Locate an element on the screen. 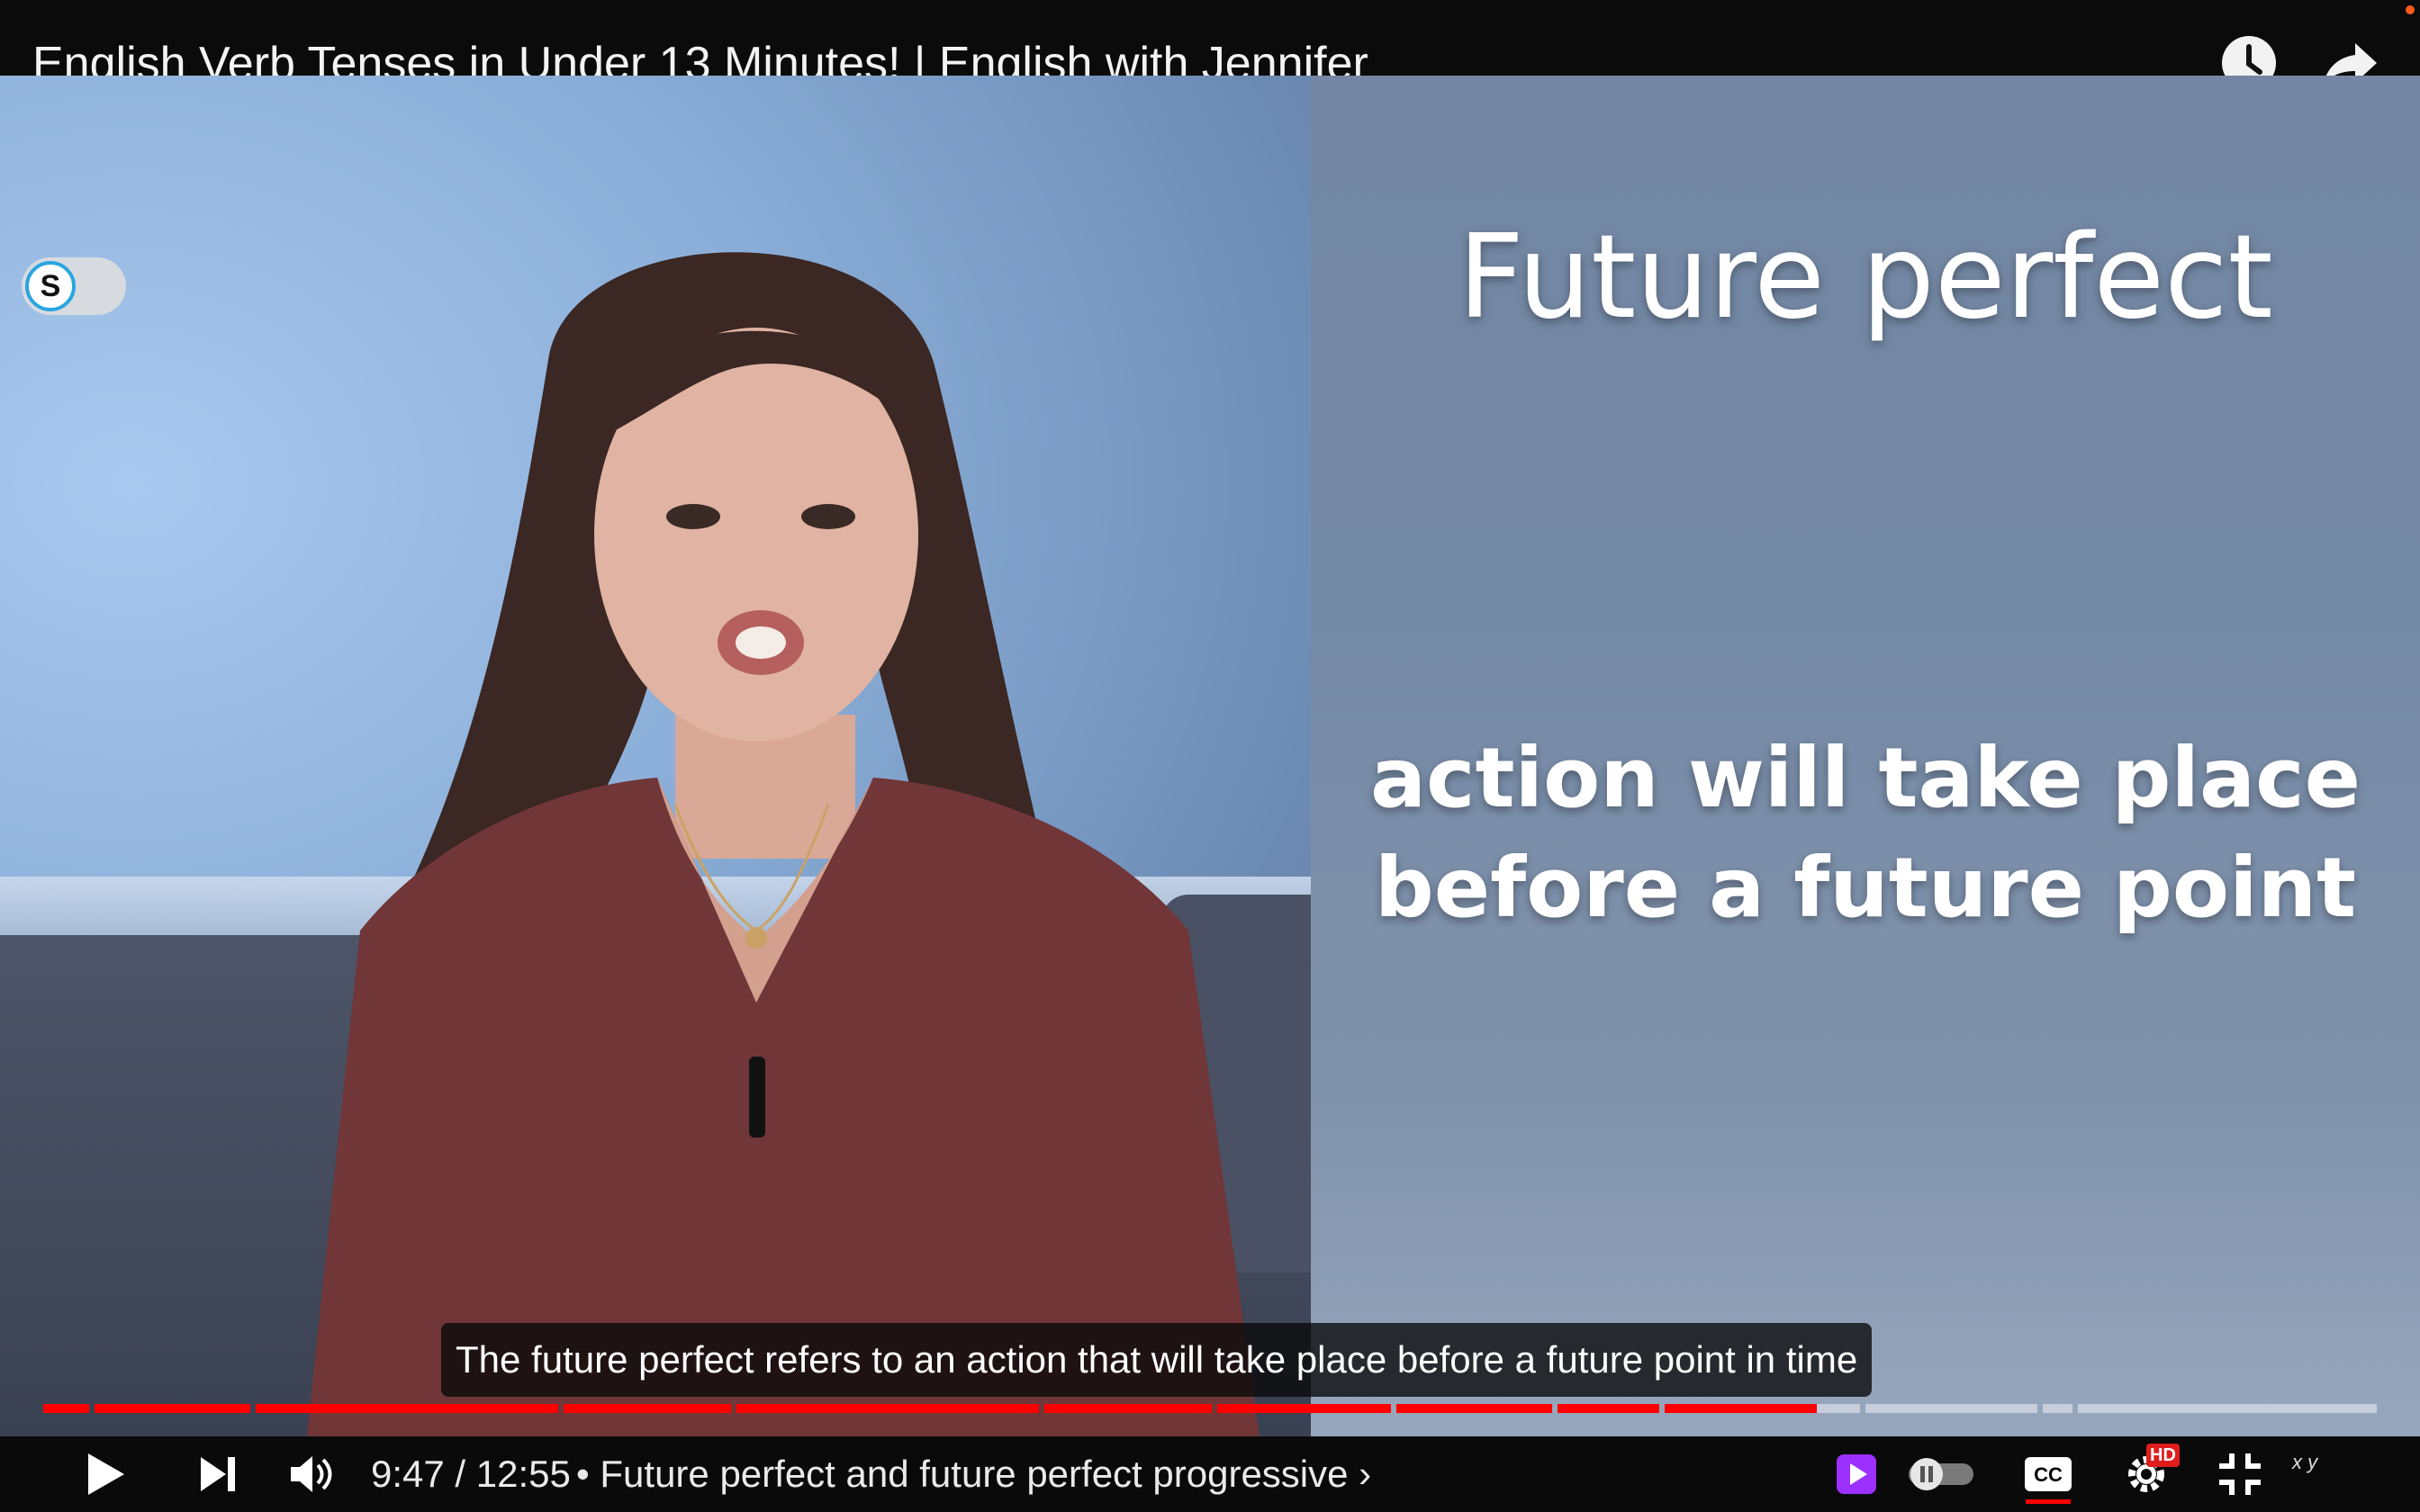  extension-toggle: S is located at coordinates (74, 286).